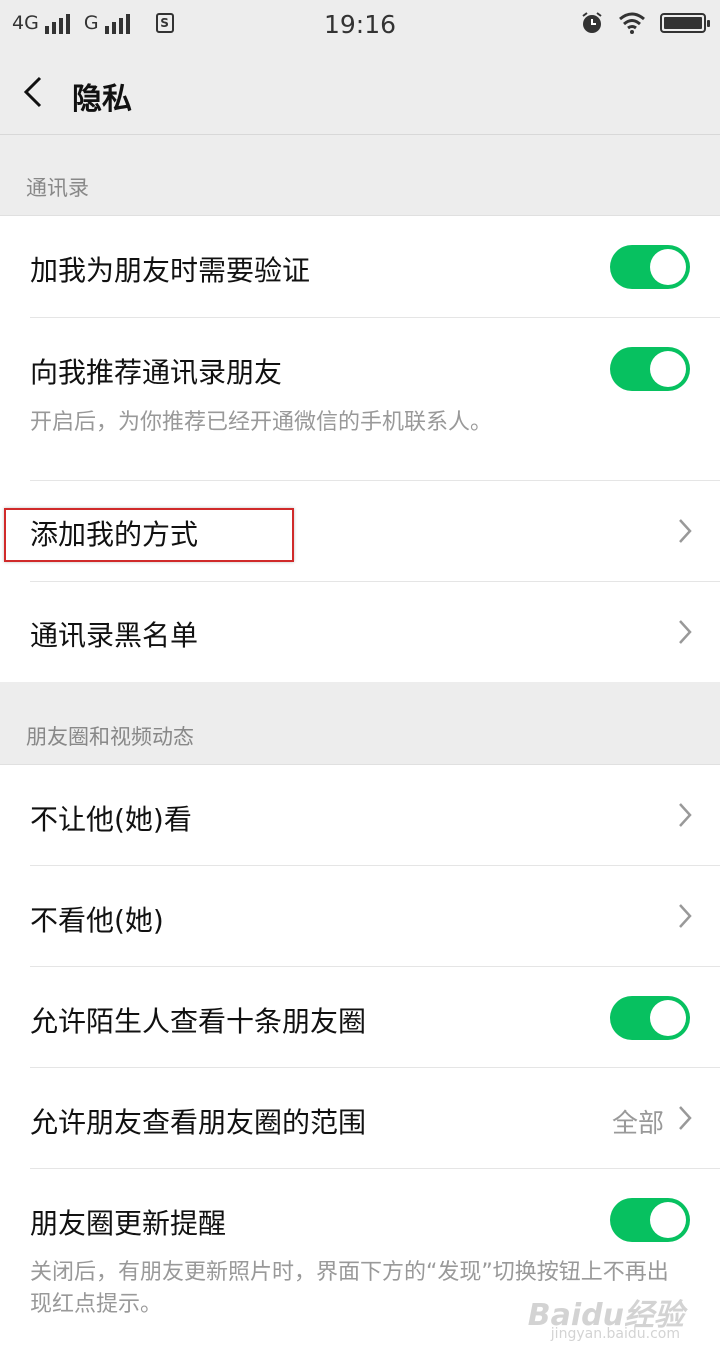  I want to click on battery-icon, so click(685, 23).